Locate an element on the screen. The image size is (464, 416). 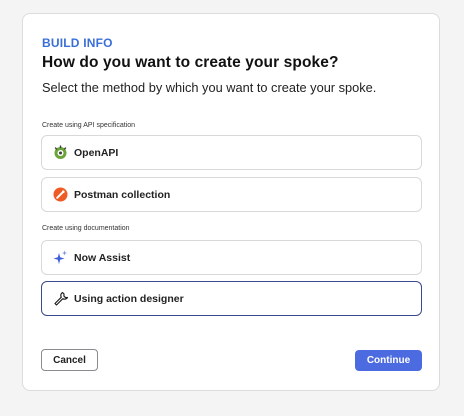
option-postman-collection: Postman collection is located at coordinates (231, 194).